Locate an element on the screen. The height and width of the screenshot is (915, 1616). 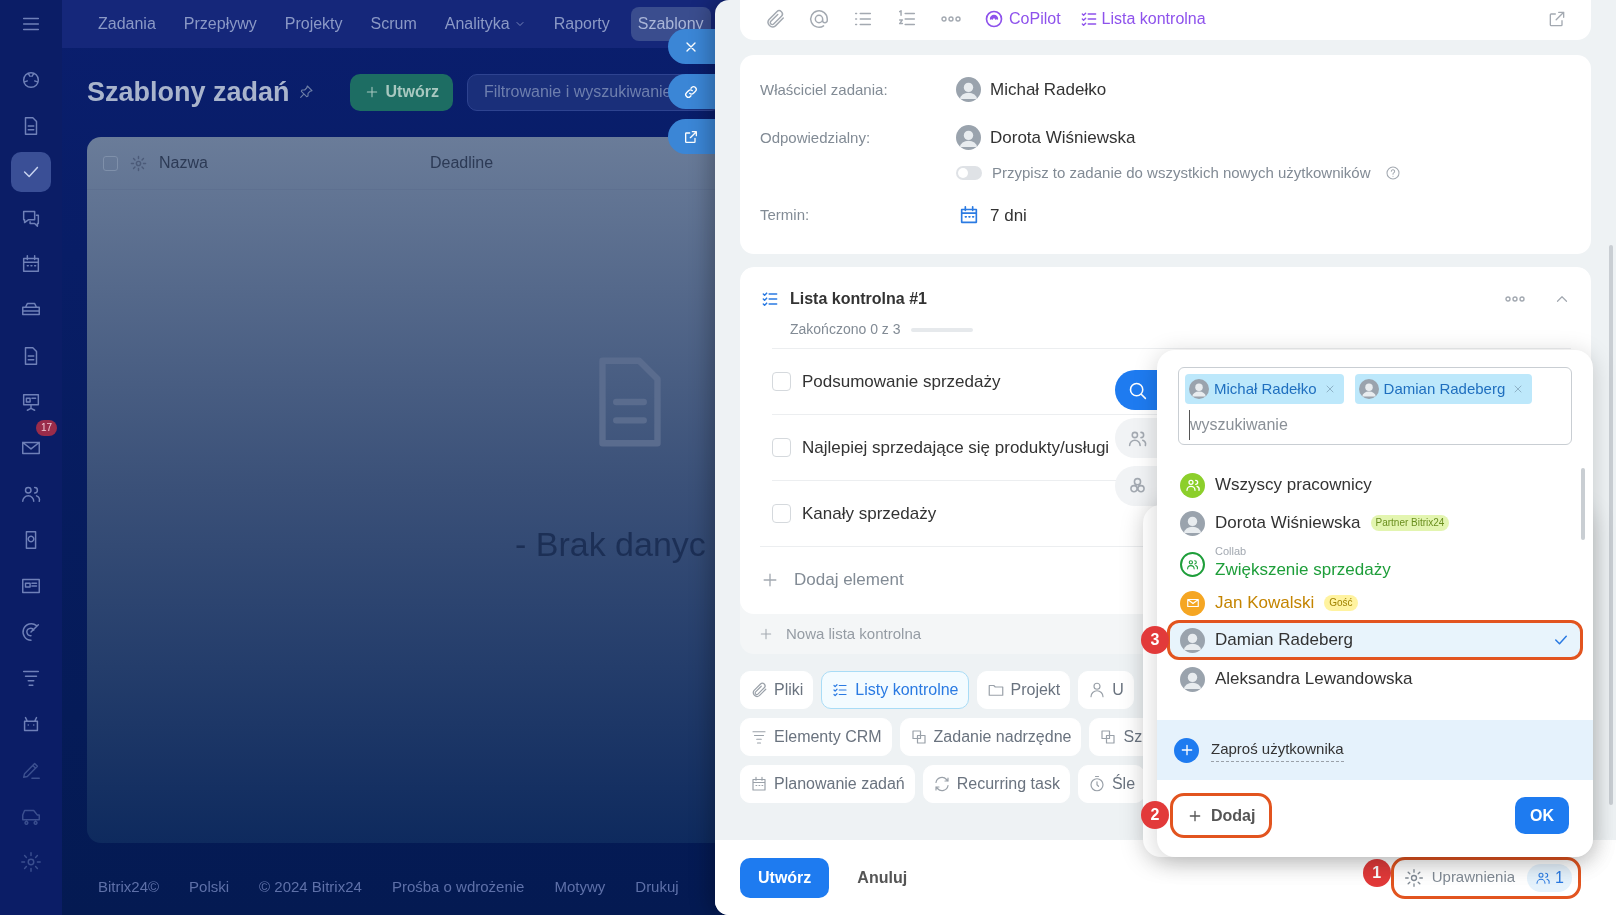
sidebar-item is located at coordinates (31, 172).